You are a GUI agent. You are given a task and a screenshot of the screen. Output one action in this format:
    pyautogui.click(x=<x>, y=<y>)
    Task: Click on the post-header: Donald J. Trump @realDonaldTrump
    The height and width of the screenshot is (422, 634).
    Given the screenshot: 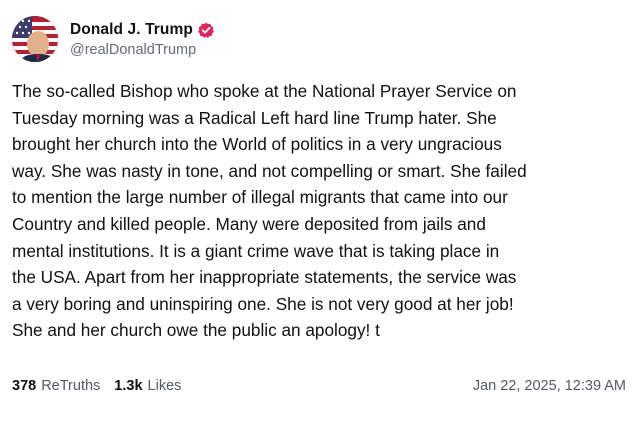 What is the action you would take?
    pyautogui.click(x=317, y=39)
    